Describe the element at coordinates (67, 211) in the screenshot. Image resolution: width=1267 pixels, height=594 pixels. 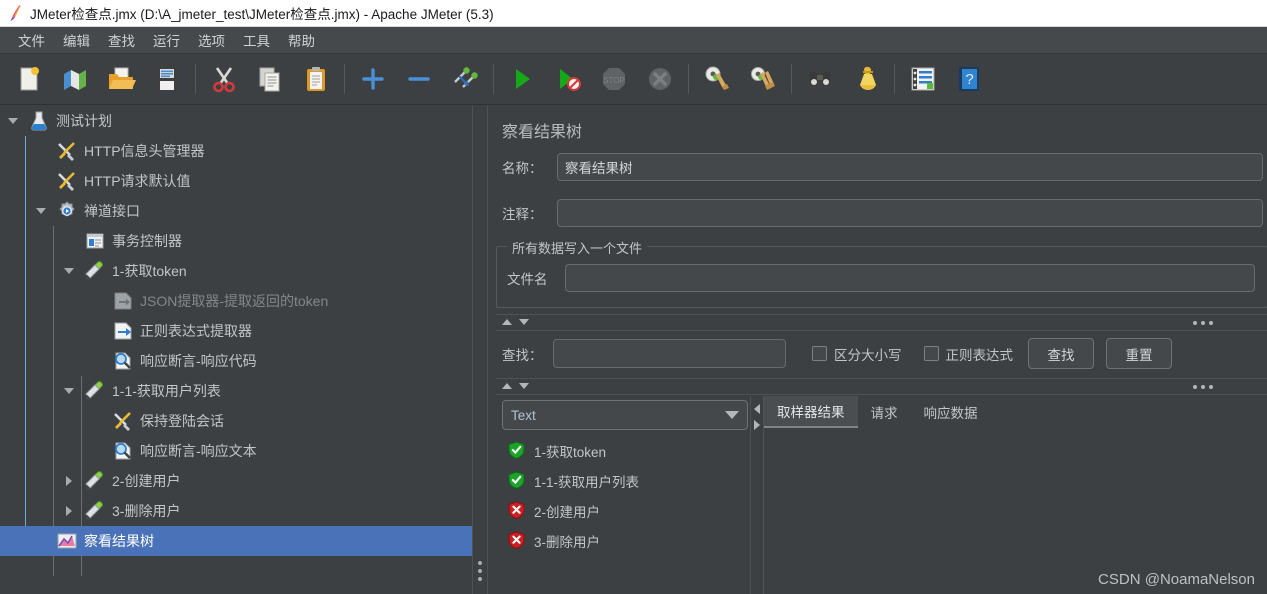
I see `thread-group-gear-icon` at that location.